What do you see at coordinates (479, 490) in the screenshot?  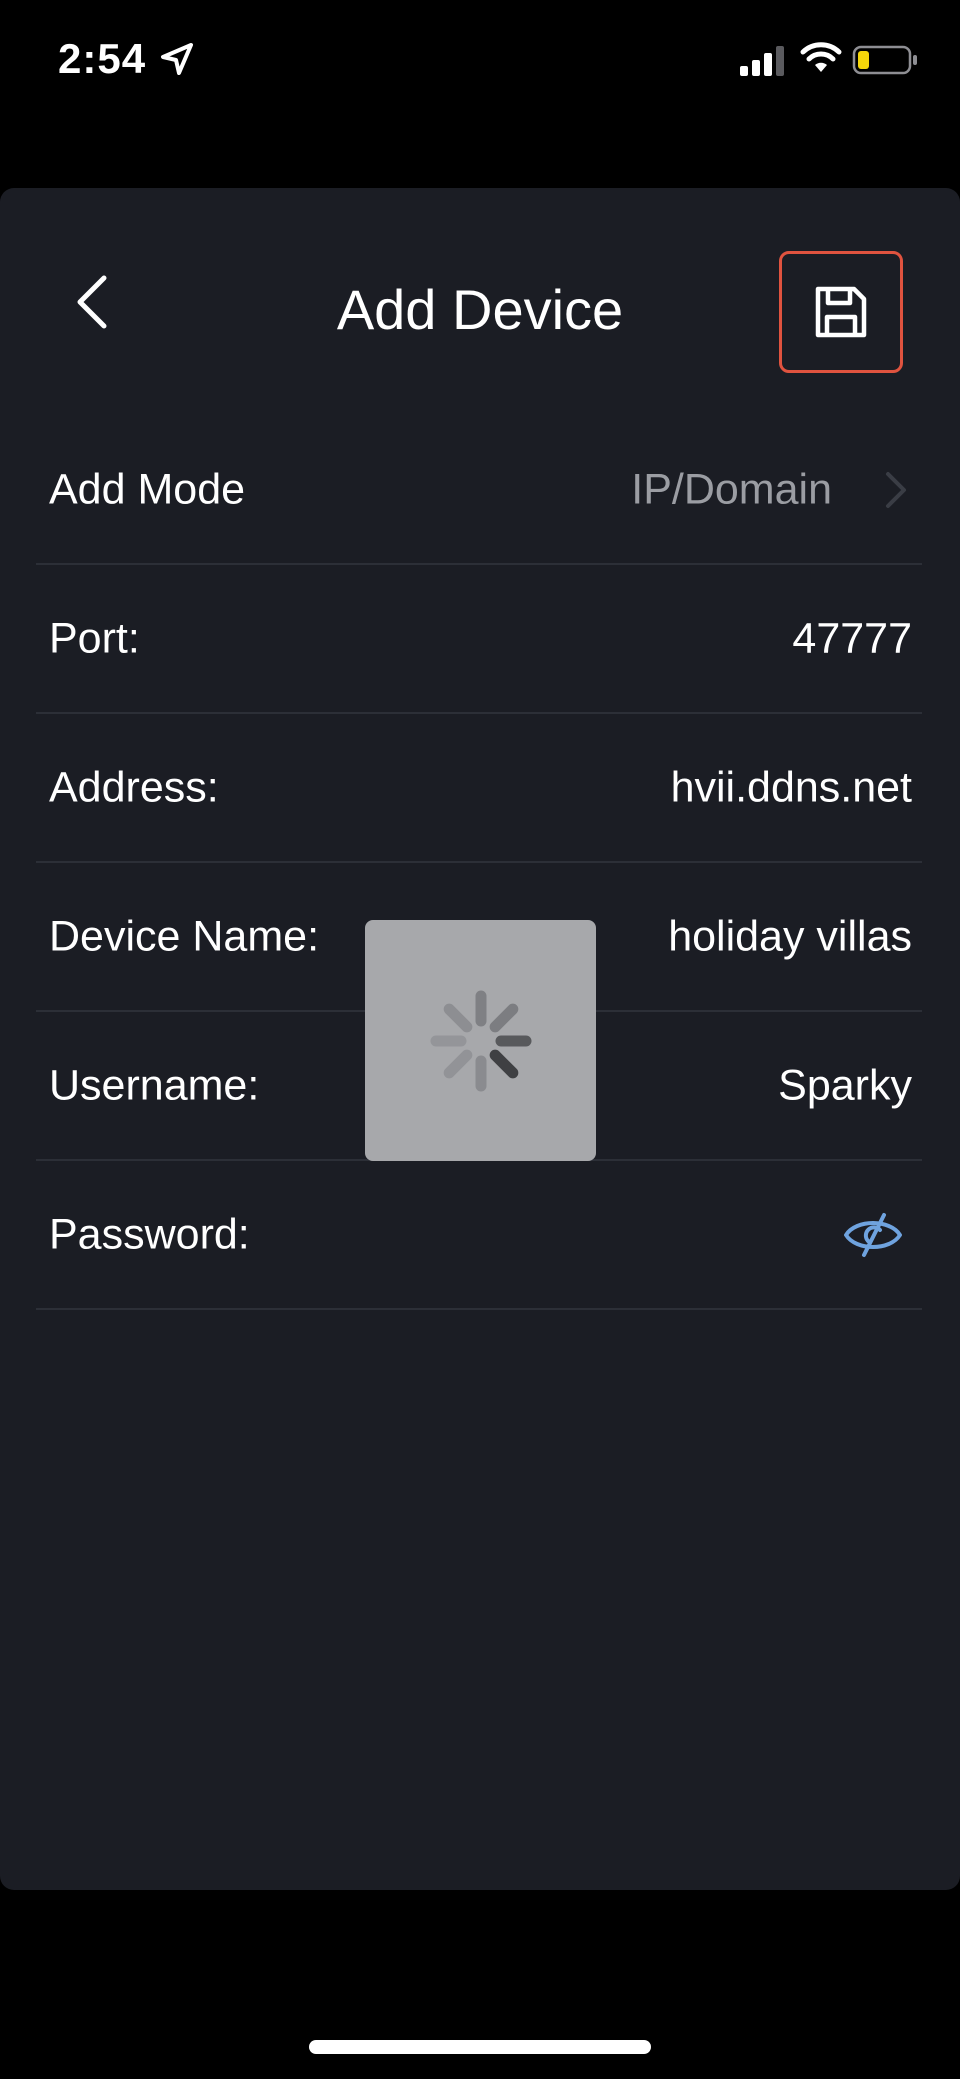 I see `add-mode-row: Add Mode IP/Domain` at bounding box center [479, 490].